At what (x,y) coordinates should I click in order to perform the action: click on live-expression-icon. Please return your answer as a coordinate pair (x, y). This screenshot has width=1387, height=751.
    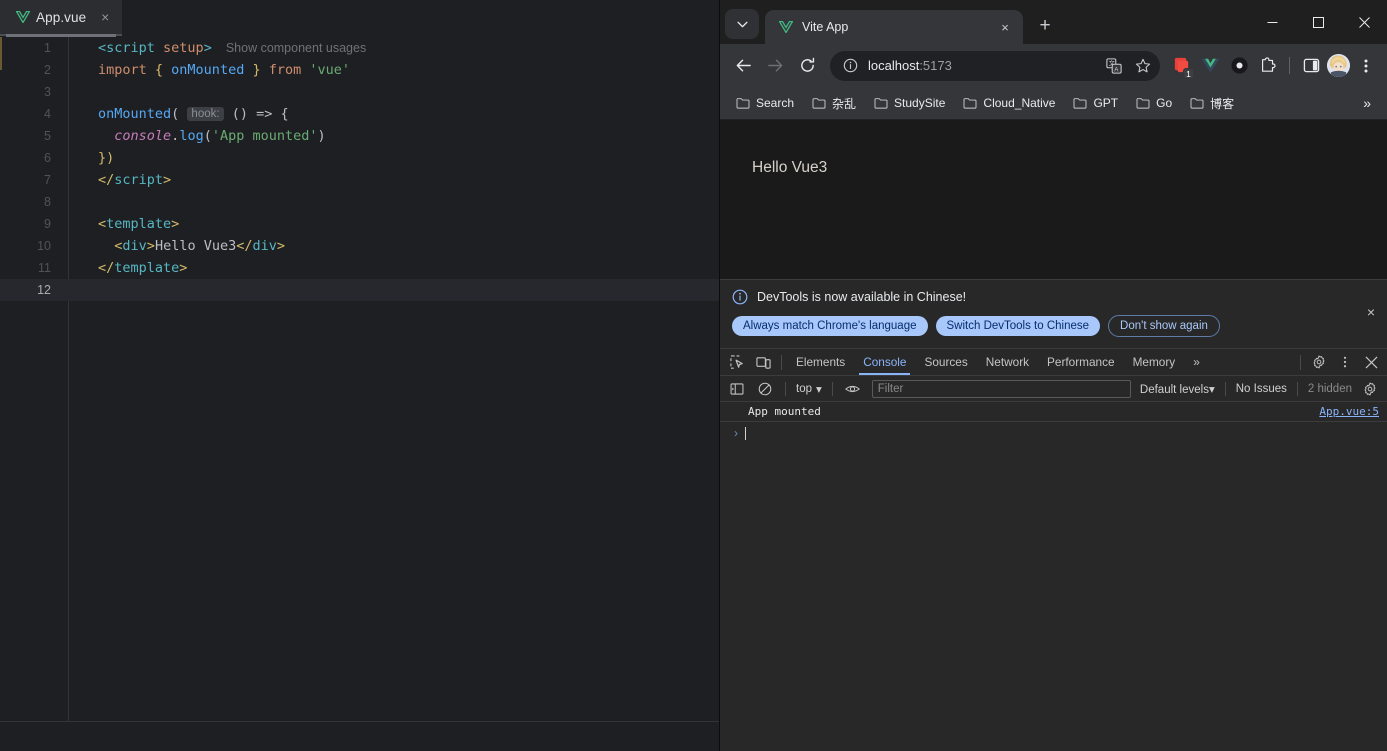
    Looking at the image, I should click on (853, 389).